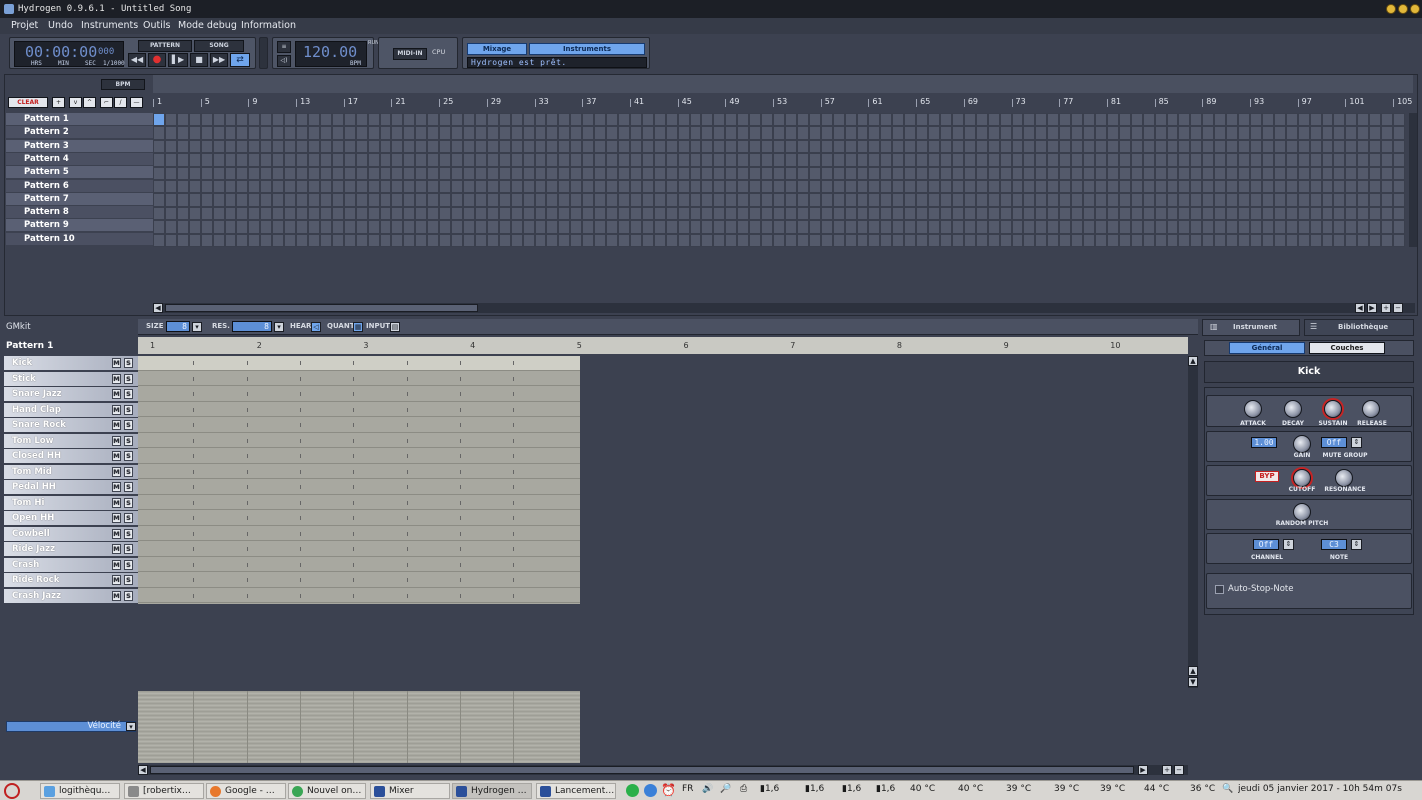  Describe the element at coordinates (159, 120) in the screenshot. I see `song-cell-active` at that location.